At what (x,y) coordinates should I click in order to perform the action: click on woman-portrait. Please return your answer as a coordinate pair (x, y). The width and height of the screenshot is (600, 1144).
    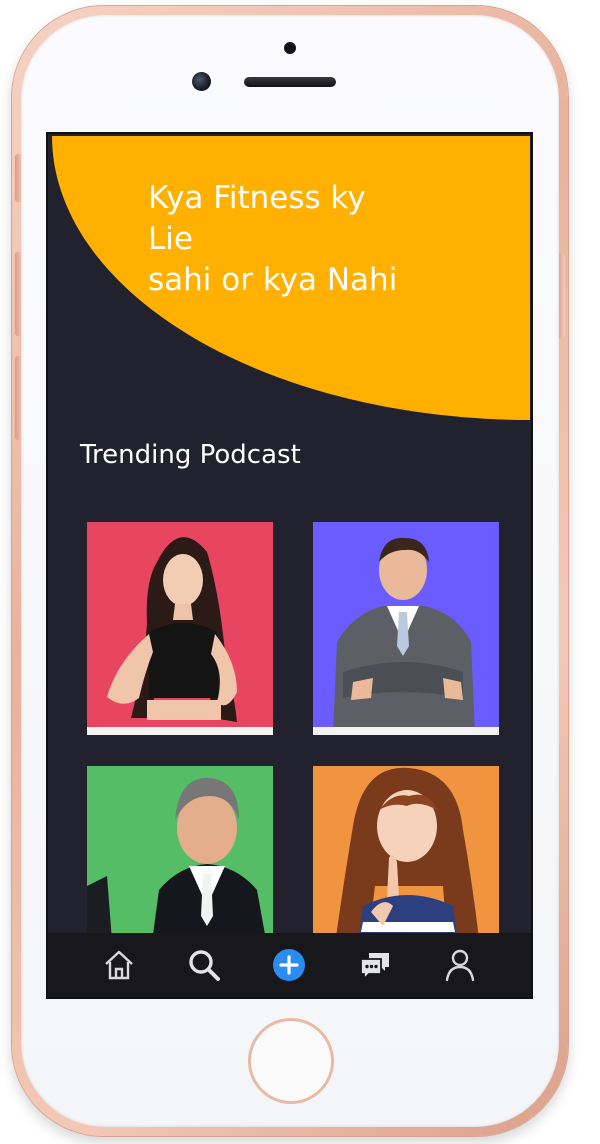
    Looking at the image, I should click on (180, 628).